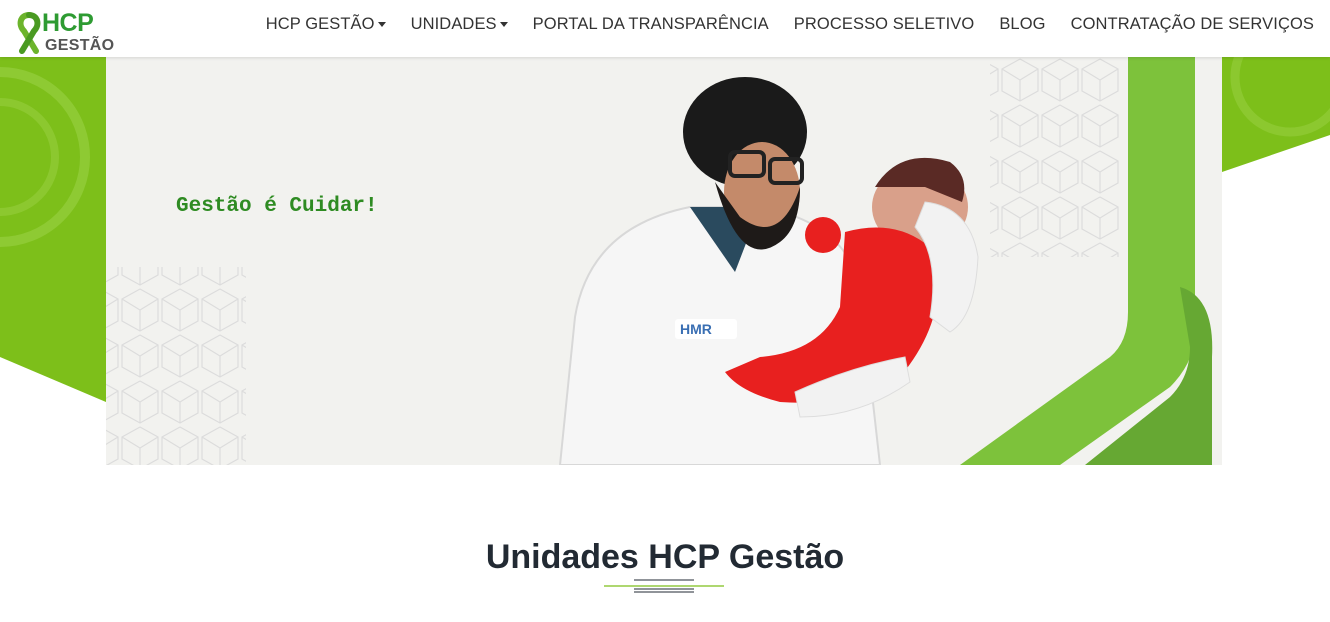 This screenshot has height=622, width=1330. What do you see at coordinates (68, 23) in the screenshot?
I see `logo-title: HCP` at bounding box center [68, 23].